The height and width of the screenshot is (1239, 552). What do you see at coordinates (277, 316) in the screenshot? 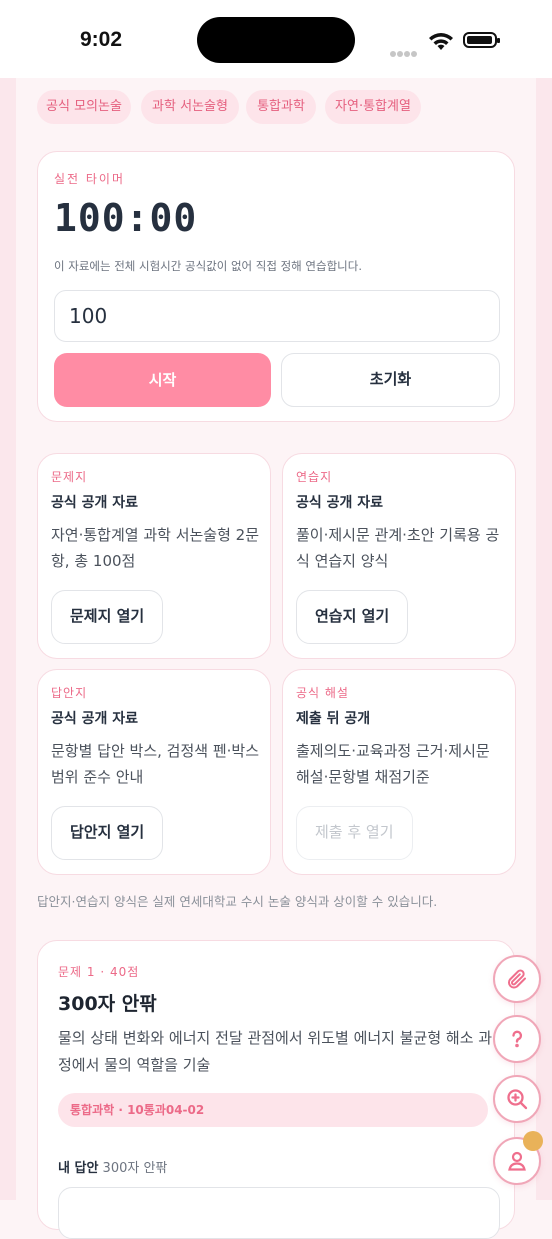
I see `timer-minutes-input: 100` at bounding box center [277, 316].